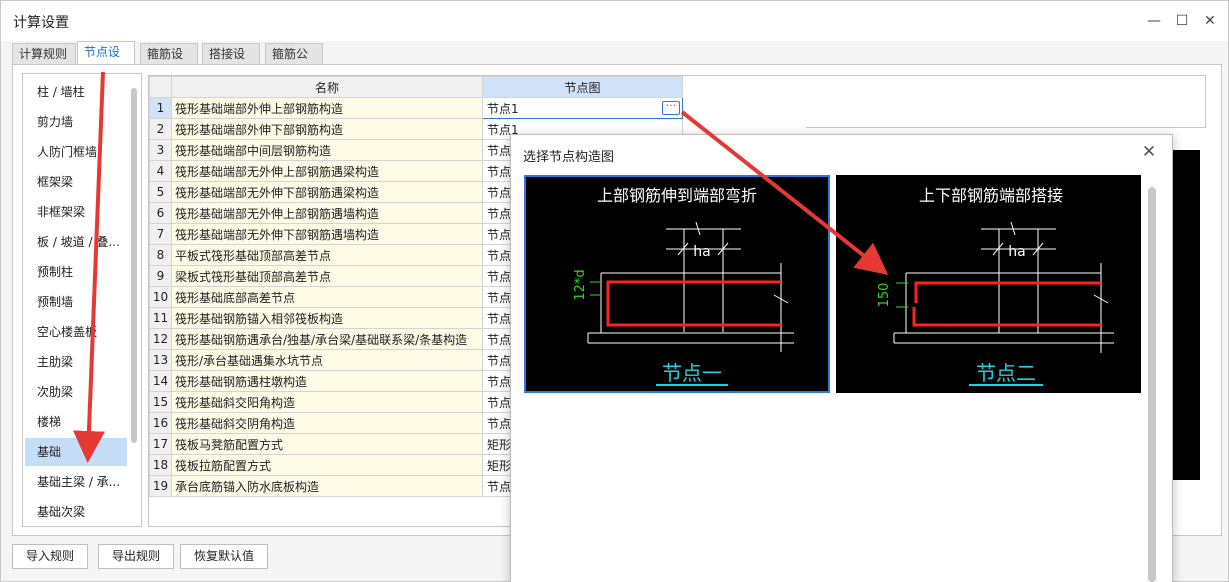  I want to click on node-option-2-ha-label: ha, so click(1016, 252).